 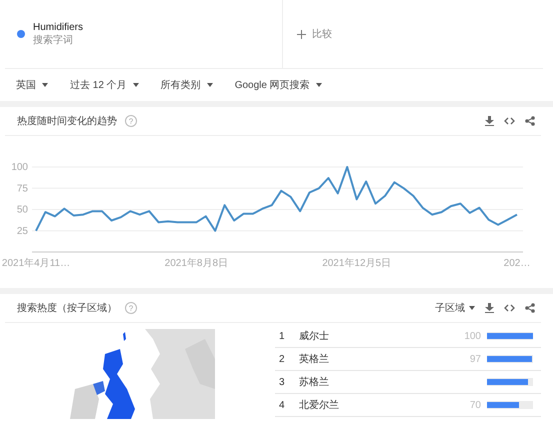 I want to click on term-type-label: 搜索字词, so click(x=53, y=40).